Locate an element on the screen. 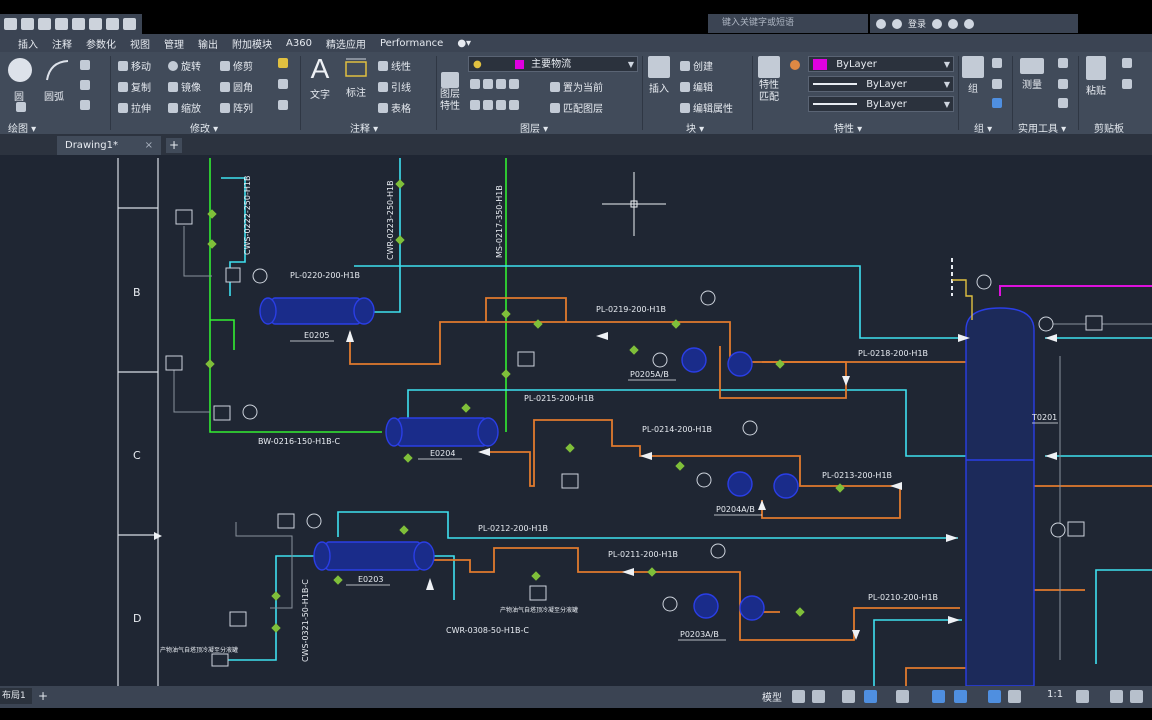 The width and height of the screenshot is (1152, 720). match-layer-button: 匹配图层 is located at coordinates (576, 107).